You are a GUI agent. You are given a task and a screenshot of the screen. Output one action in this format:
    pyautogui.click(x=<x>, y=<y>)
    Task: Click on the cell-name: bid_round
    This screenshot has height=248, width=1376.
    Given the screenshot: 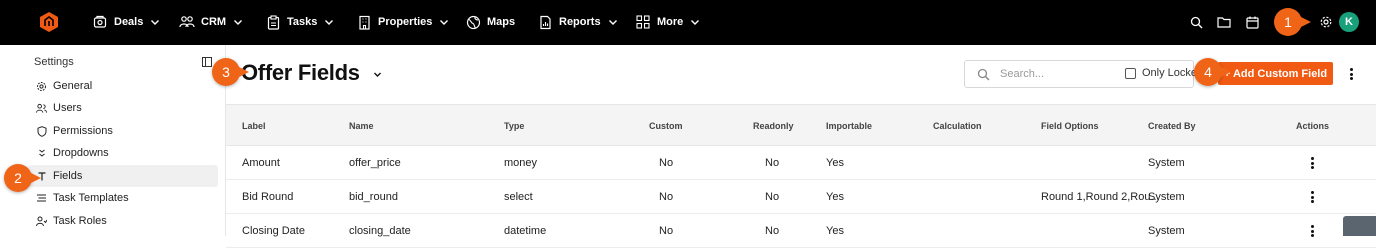 What is the action you would take?
    pyautogui.click(x=373, y=197)
    